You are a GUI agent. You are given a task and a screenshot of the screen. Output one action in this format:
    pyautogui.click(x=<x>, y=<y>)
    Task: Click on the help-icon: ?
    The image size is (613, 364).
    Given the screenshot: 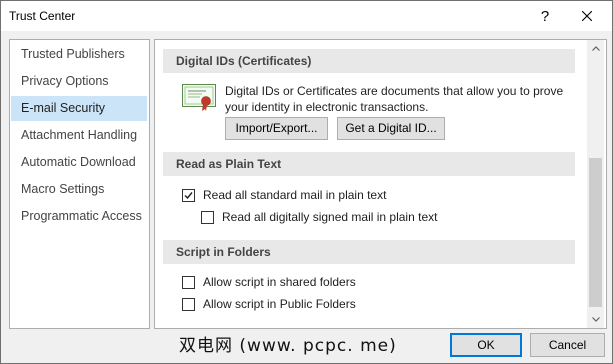 What is the action you would take?
    pyautogui.click(x=545, y=16)
    